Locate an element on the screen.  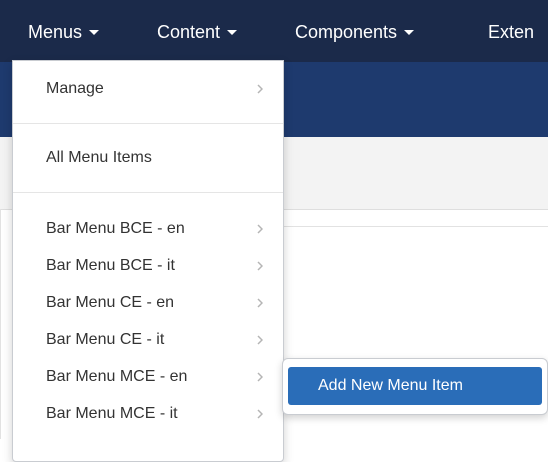
menu-item-label: All Menu Items is located at coordinates (99, 157).